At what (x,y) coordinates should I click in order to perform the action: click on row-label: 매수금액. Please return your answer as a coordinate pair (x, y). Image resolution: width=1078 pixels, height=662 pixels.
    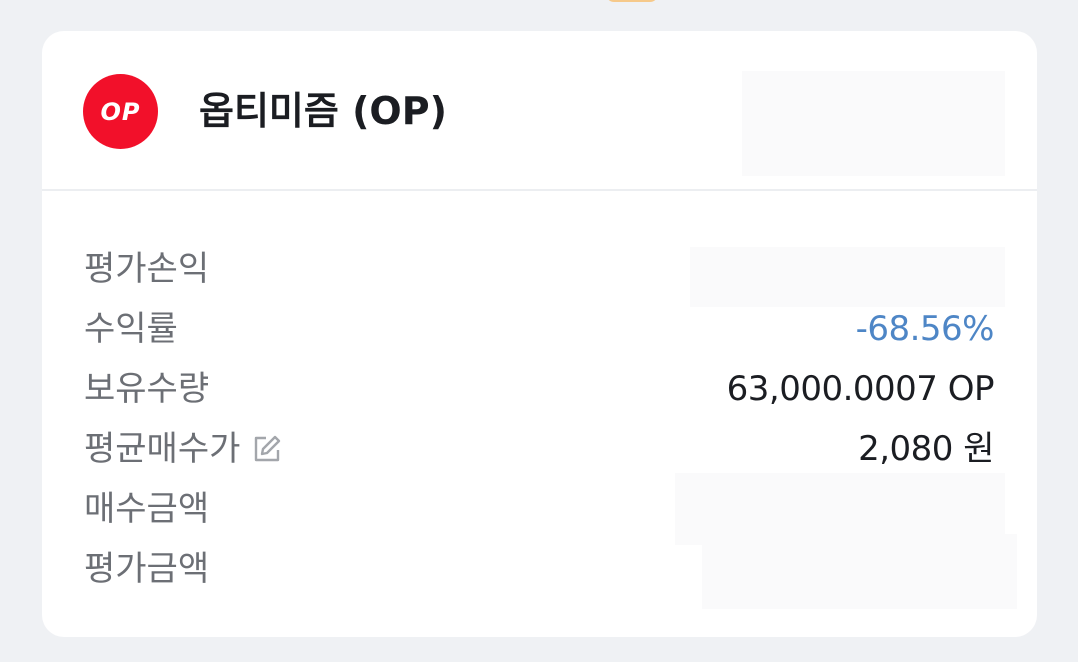
    Looking at the image, I should click on (147, 509).